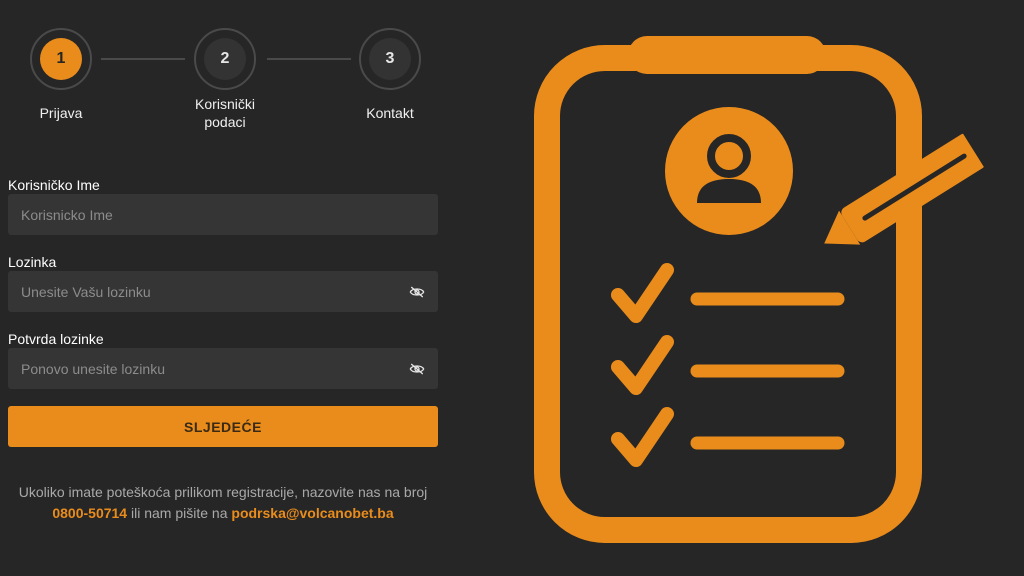  What do you see at coordinates (32, 262) in the screenshot?
I see `password-label: Lozinka` at bounding box center [32, 262].